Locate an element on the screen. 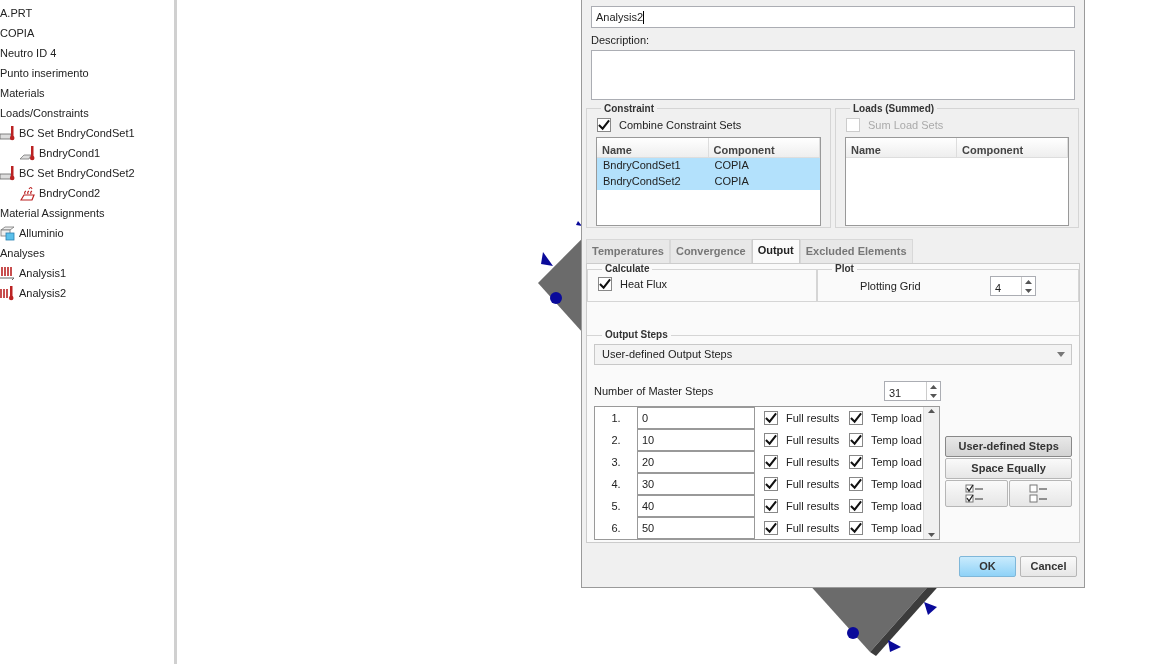 This screenshot has width=1165, height=664. name-field: Analysis2 is located at coordinates (833, 17).